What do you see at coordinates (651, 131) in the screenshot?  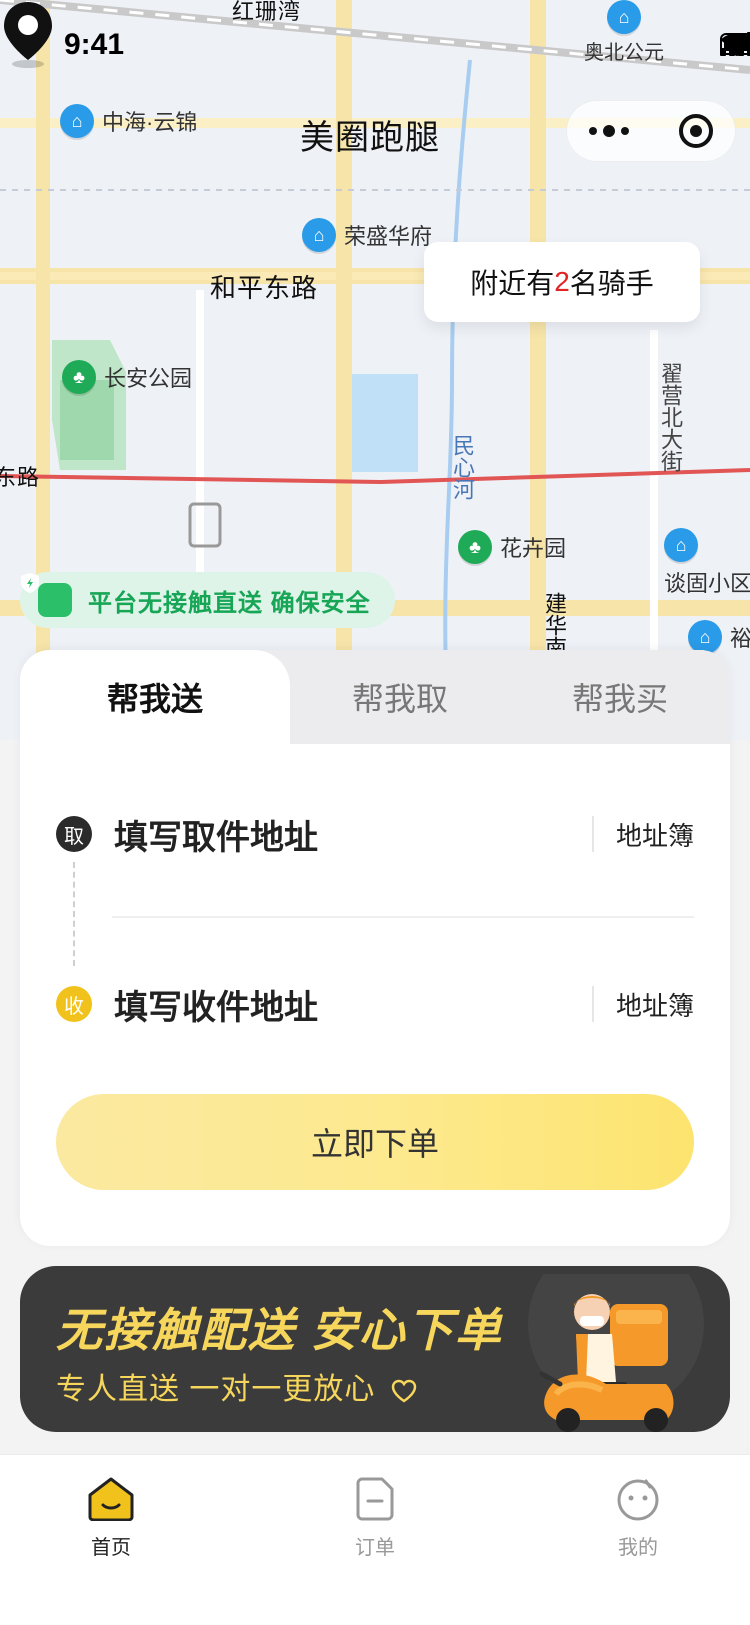 I see `mini-program-capsule` at bounding box center [651, 131].